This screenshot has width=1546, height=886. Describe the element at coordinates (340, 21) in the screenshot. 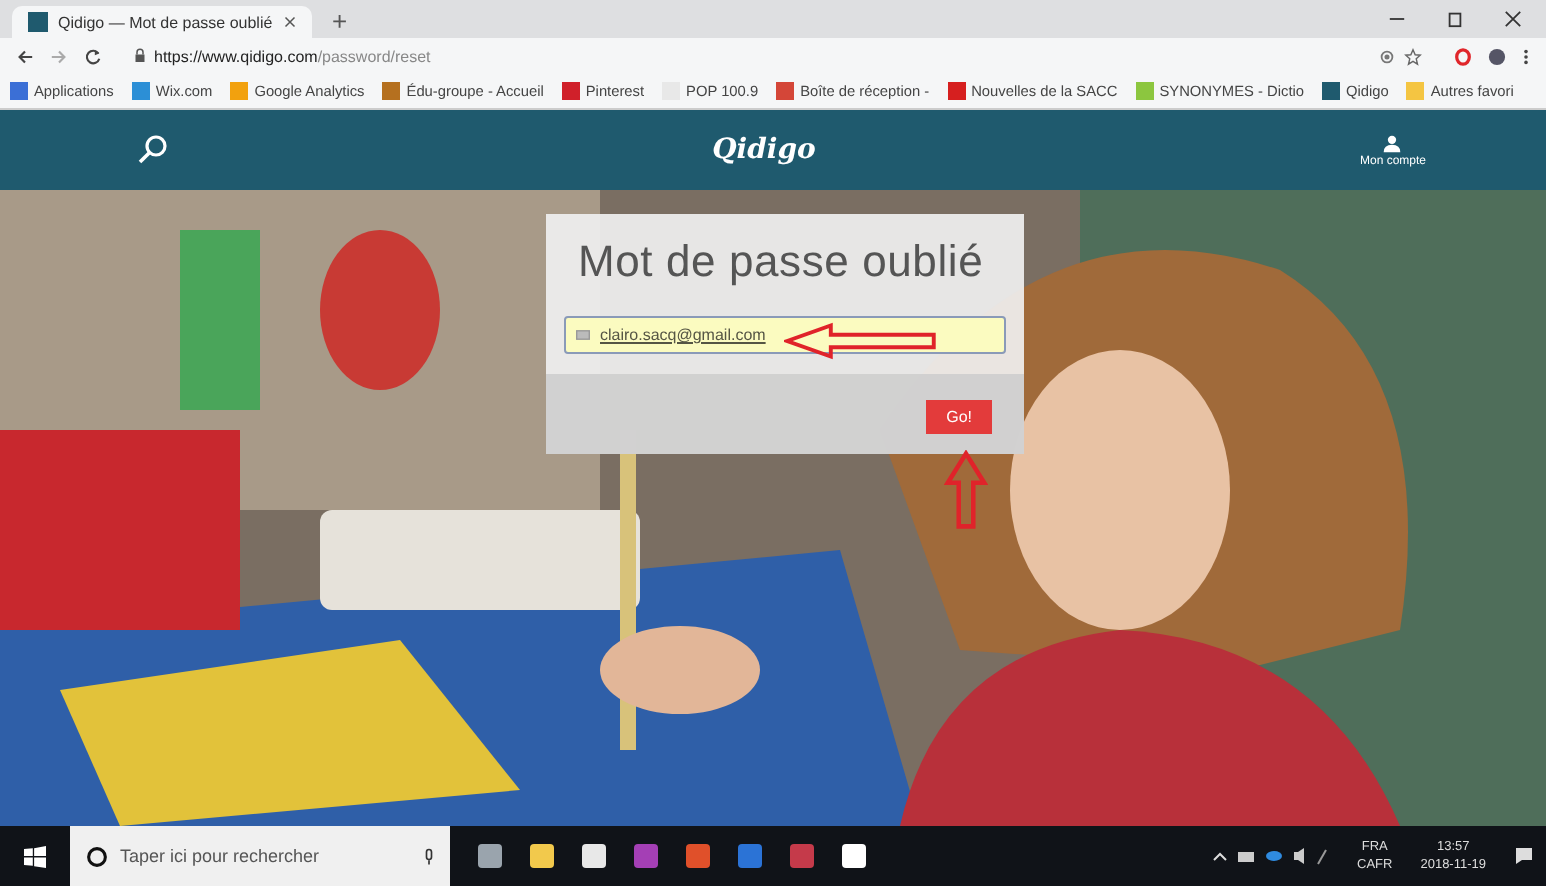

I see `new-tab-button: +` at that location.